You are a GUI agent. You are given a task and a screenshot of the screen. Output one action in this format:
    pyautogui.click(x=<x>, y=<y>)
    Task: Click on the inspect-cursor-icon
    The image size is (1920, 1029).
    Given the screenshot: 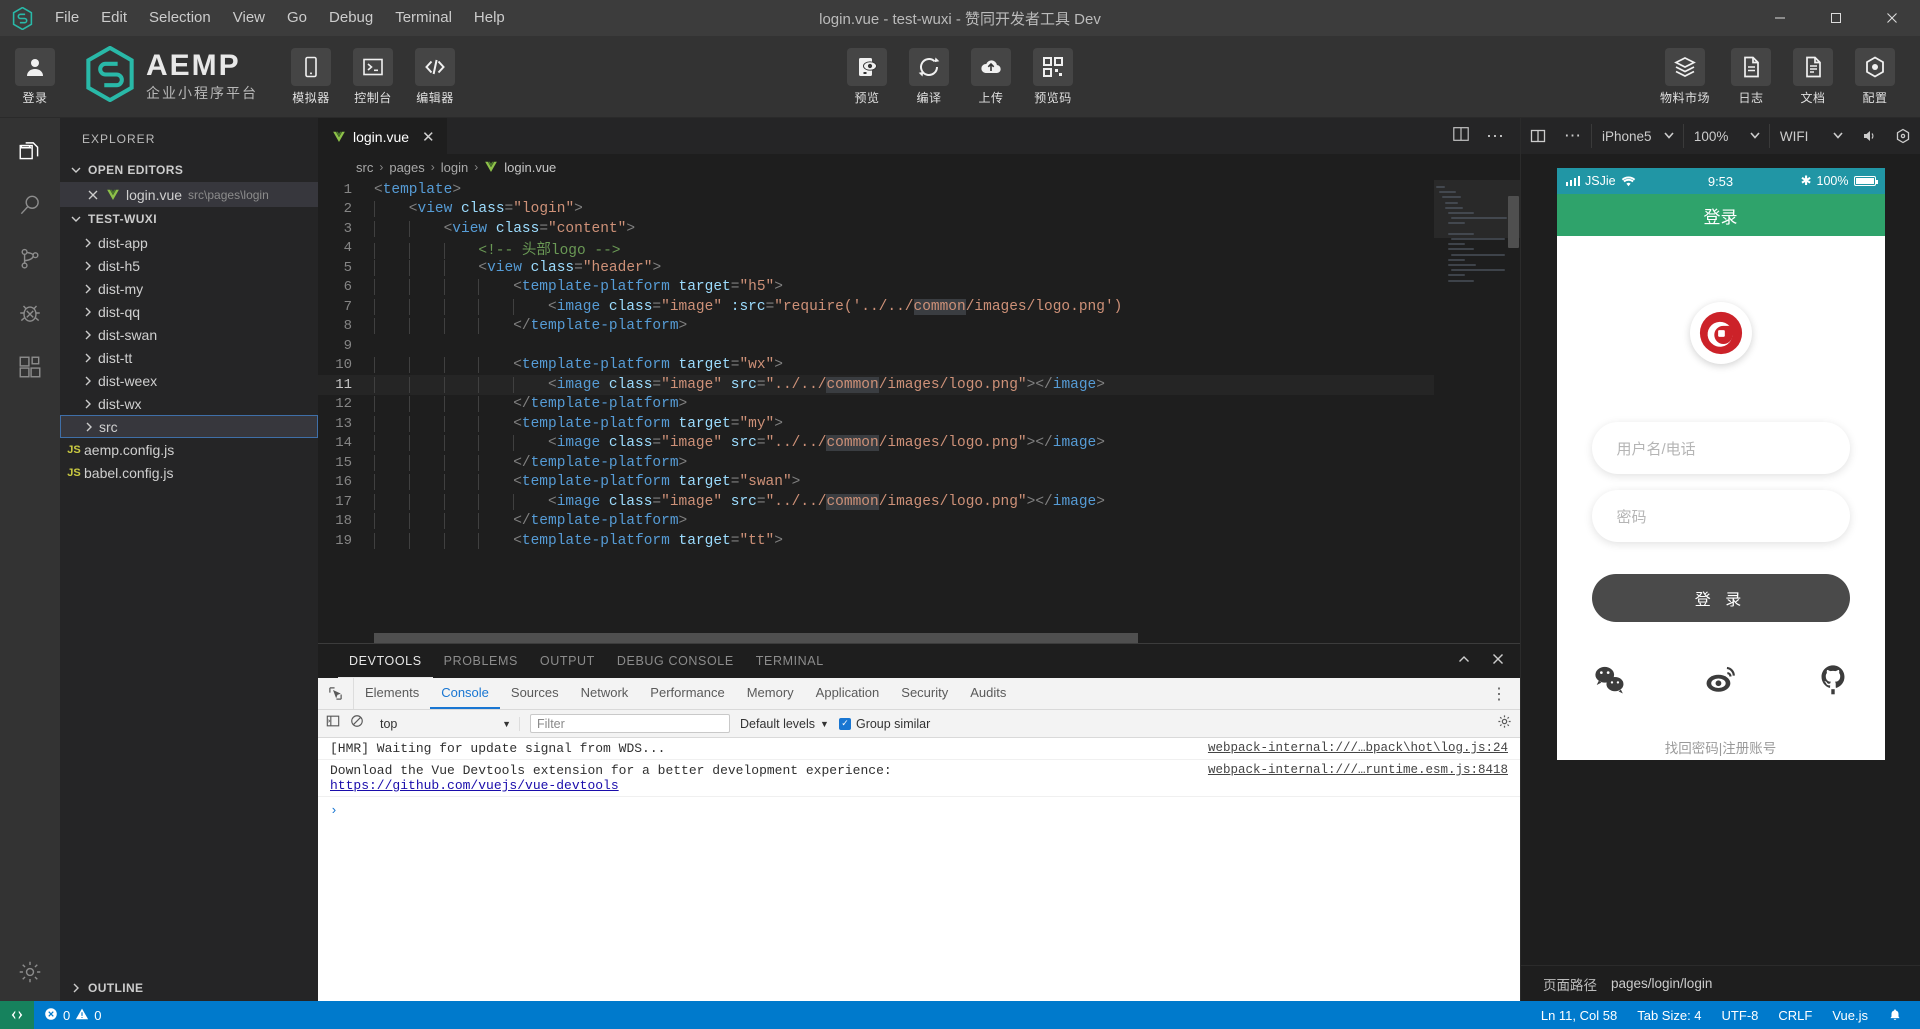 What is the action you would take?
    pyautogui.click(x=336, y=693)
    